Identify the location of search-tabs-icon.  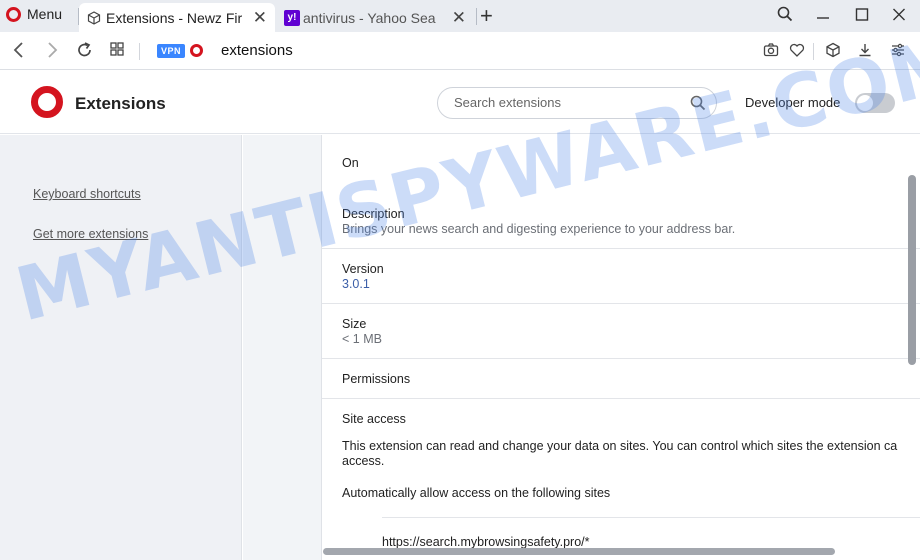
(785, 17).